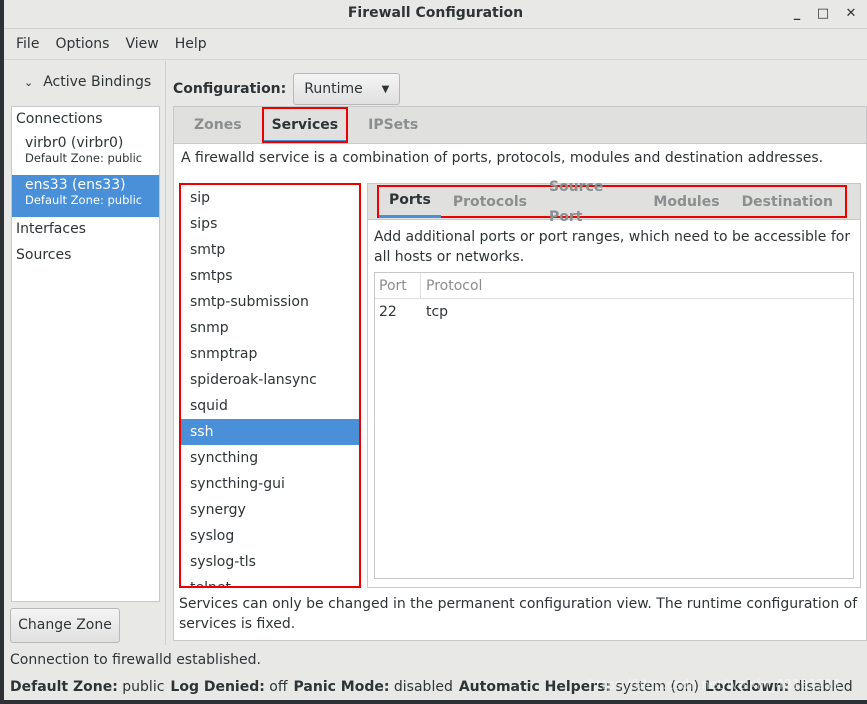  Describe the element at coordinates (851, 14) in the screenshot. I see `close-button: ✕` at that location.